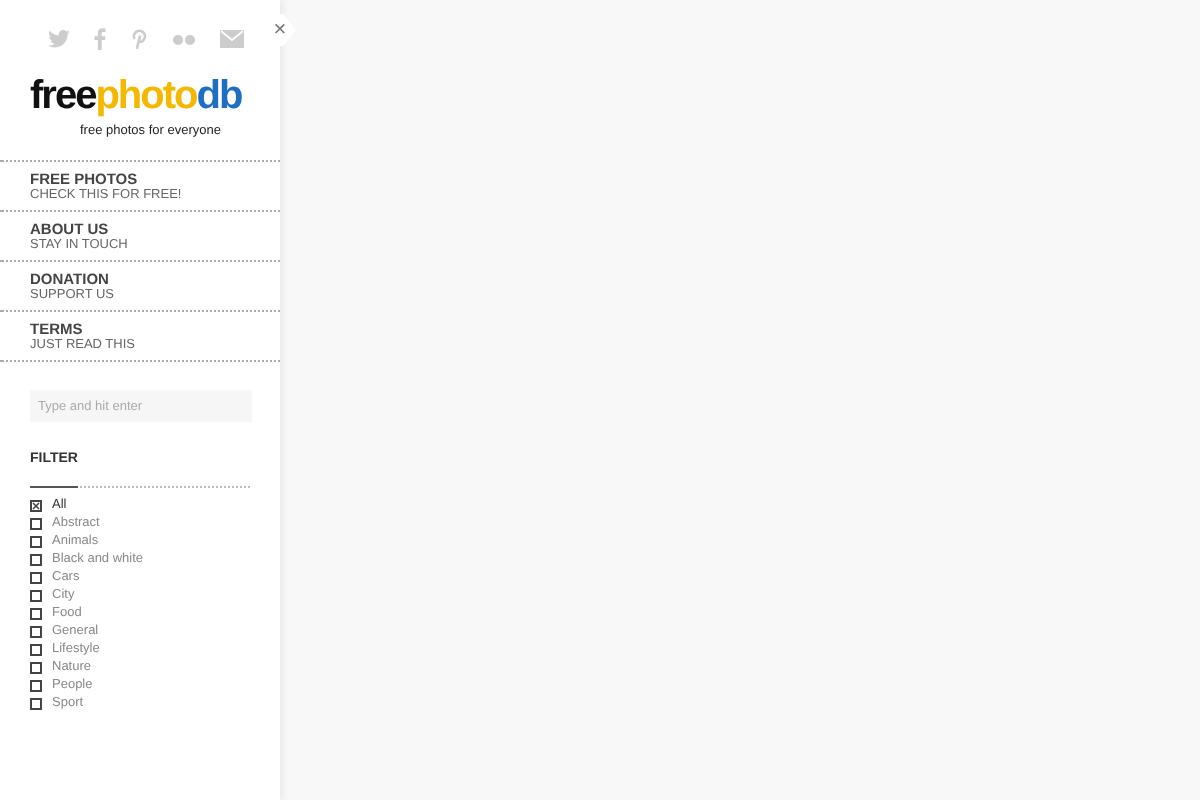 This screenshot has width=1200, height=800. What do you see at coordinates (136, 96) in the screenshot?
I see `logo: freephotodb` at bounding box center [136, 96].